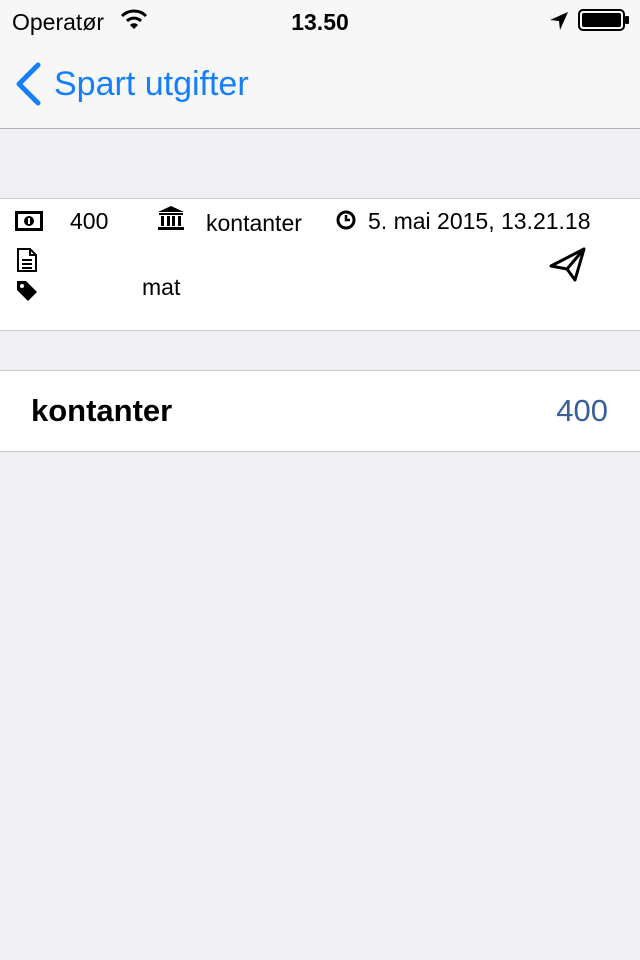  What do you see at coordinates (89, 221) in the screenshot?
I see `amount-value: 400` at bounding box center [89, 221].